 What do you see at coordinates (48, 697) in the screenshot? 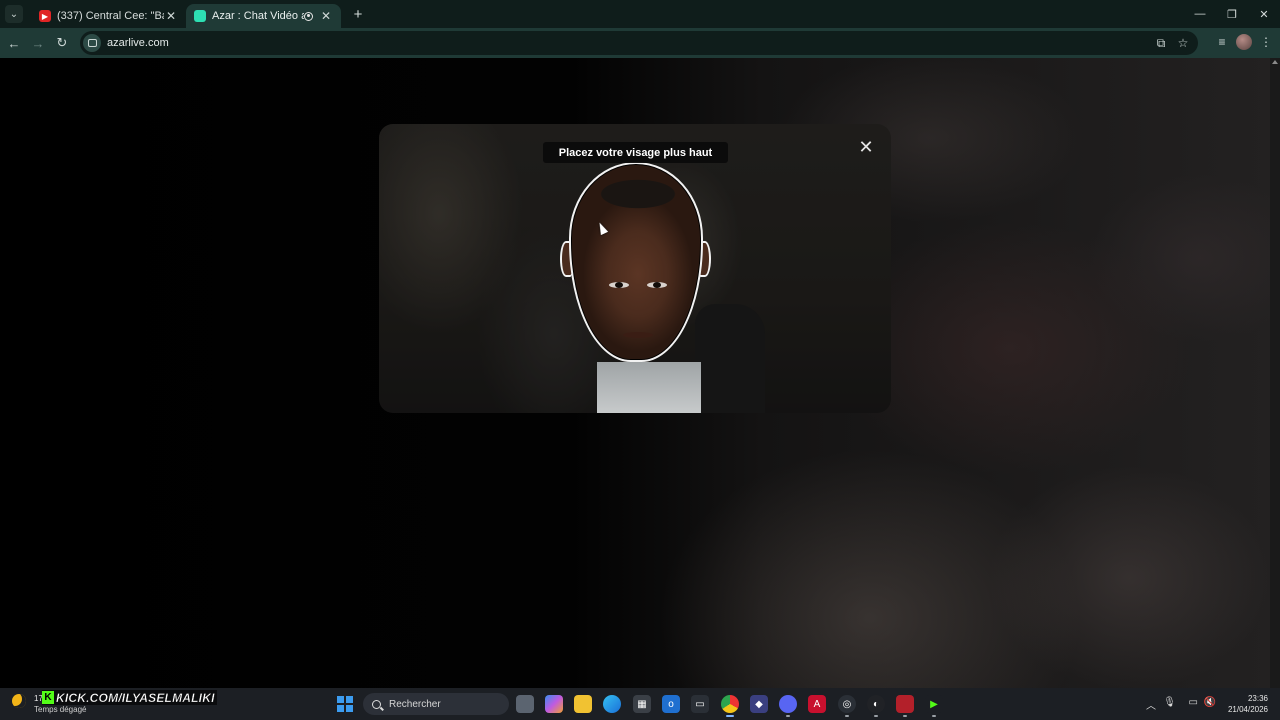
I see `kick-logo-icon: K` at bounding box center [48, 697].